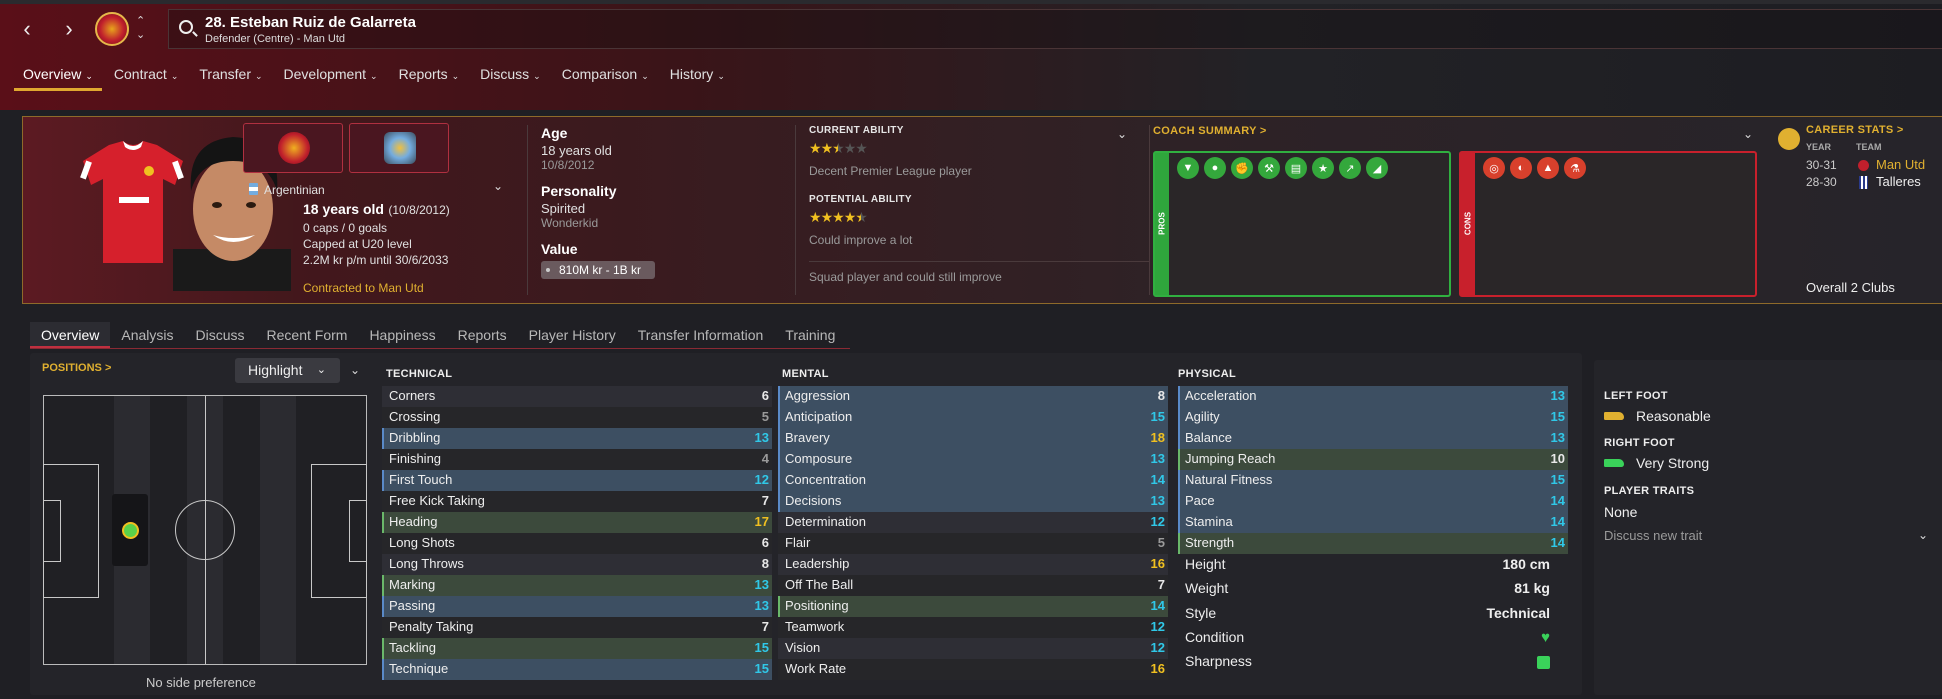 This screenshot has width=1942, height=699. I want to click on career-stats-title: CAREER STATS >, so click(1855, 130).